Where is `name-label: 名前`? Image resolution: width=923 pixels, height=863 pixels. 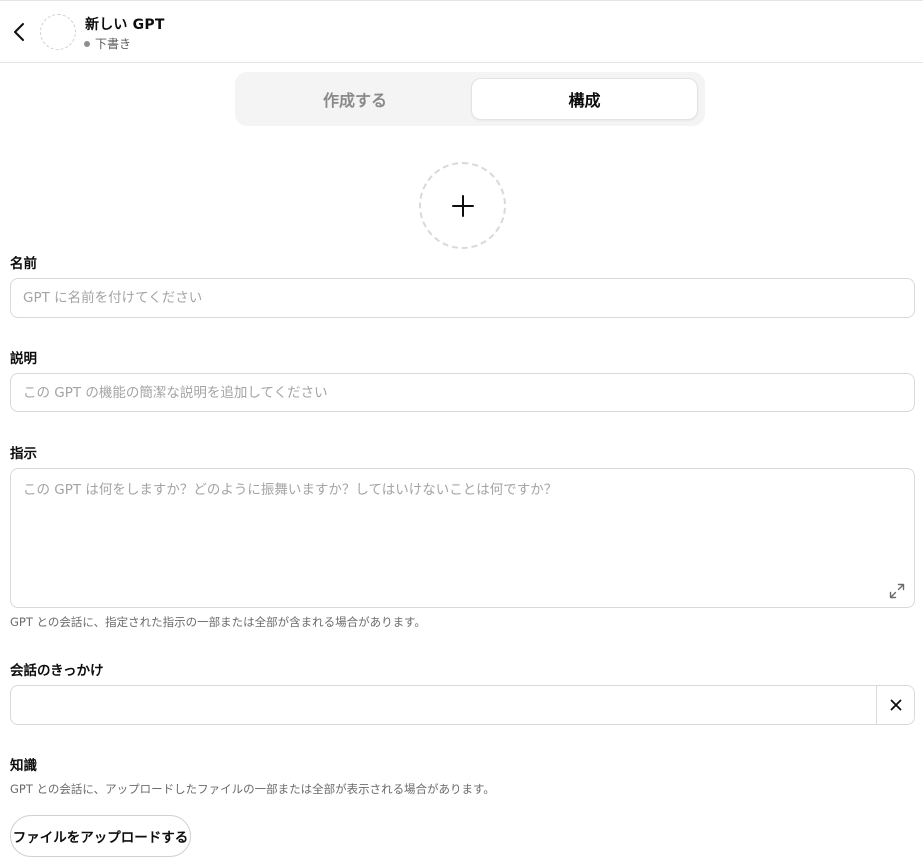
name-label: 名前 is located at coordinates (23, 264).